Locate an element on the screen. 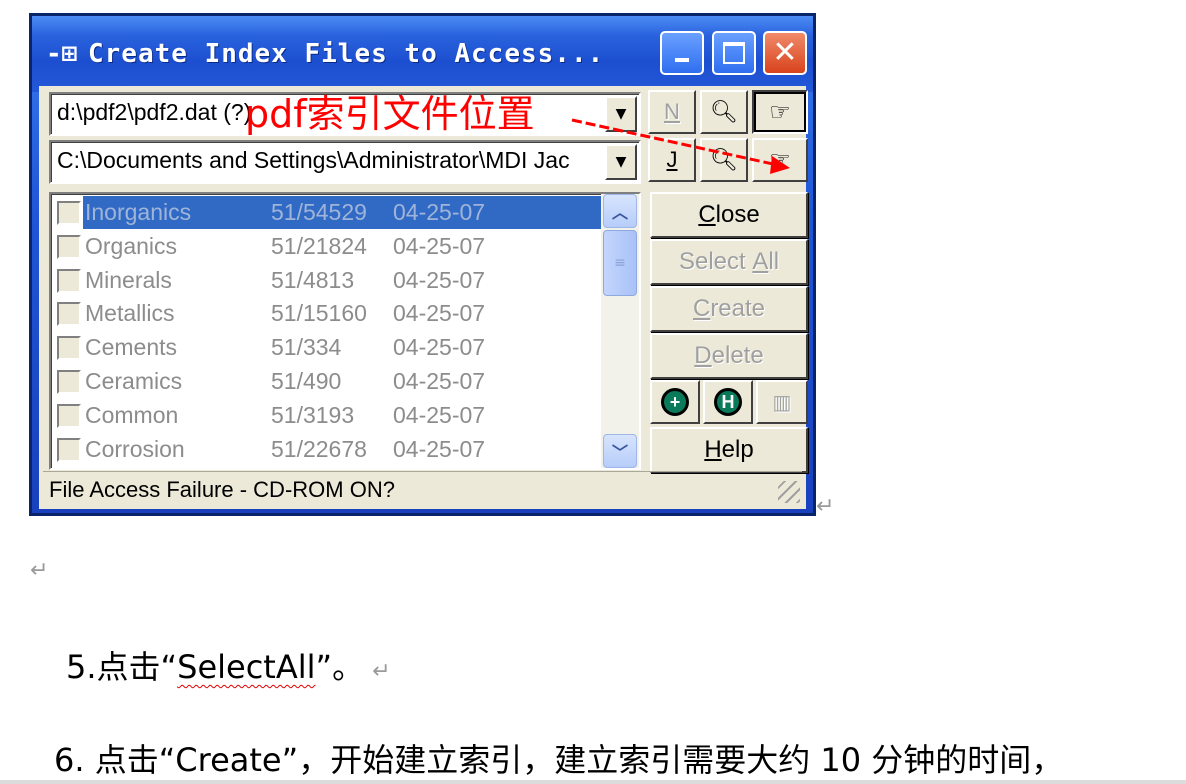 The image size is (1186, 784). step-6-line: 6. 点击“Create”，开始建立索引，建立索引需要大约 10 分钟的时间， is located at coordinates (559, 760).